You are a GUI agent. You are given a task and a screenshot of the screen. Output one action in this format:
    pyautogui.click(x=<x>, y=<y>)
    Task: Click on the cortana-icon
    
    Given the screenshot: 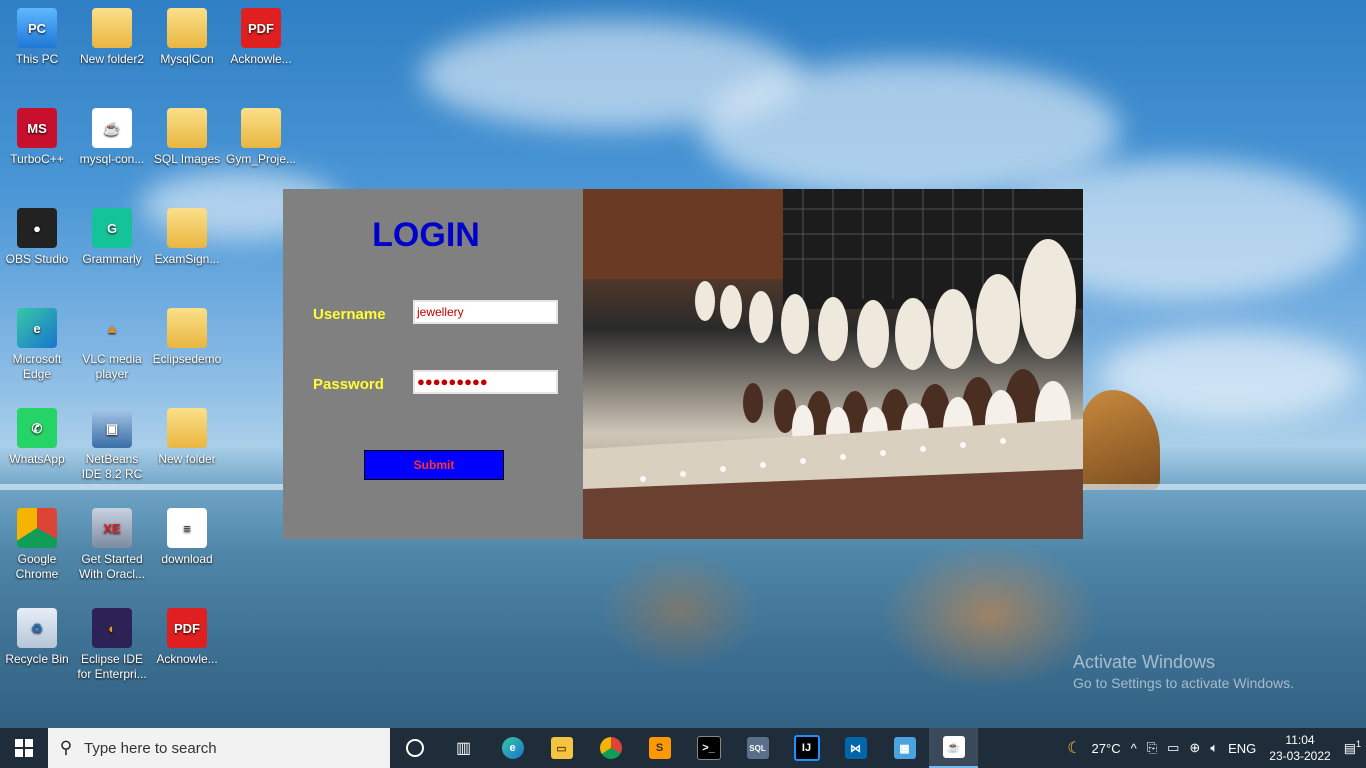 What is the action you would take?
    pyautogui.click(x=414, y=748)
    